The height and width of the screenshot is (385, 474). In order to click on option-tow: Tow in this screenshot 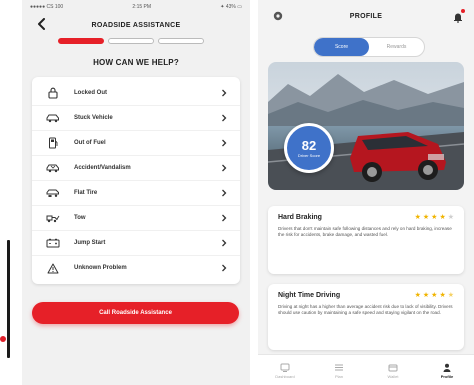, I will do `click(136, 218)`.